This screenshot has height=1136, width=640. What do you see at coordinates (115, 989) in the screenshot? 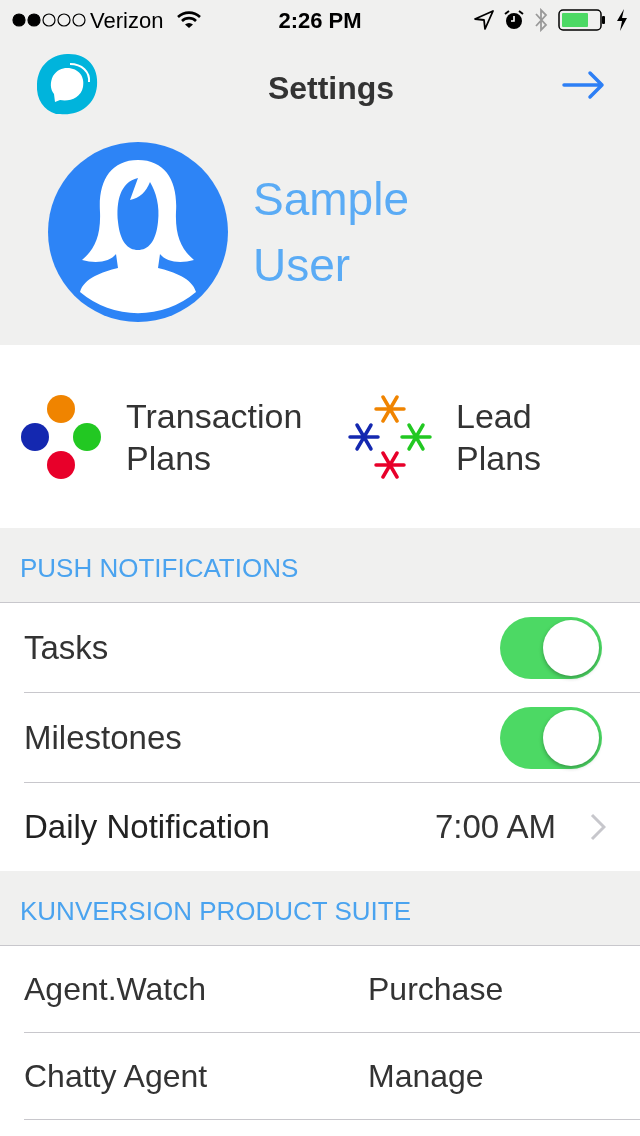
I see `product-label: Agent.Watch` at bounding box center [115, 989].